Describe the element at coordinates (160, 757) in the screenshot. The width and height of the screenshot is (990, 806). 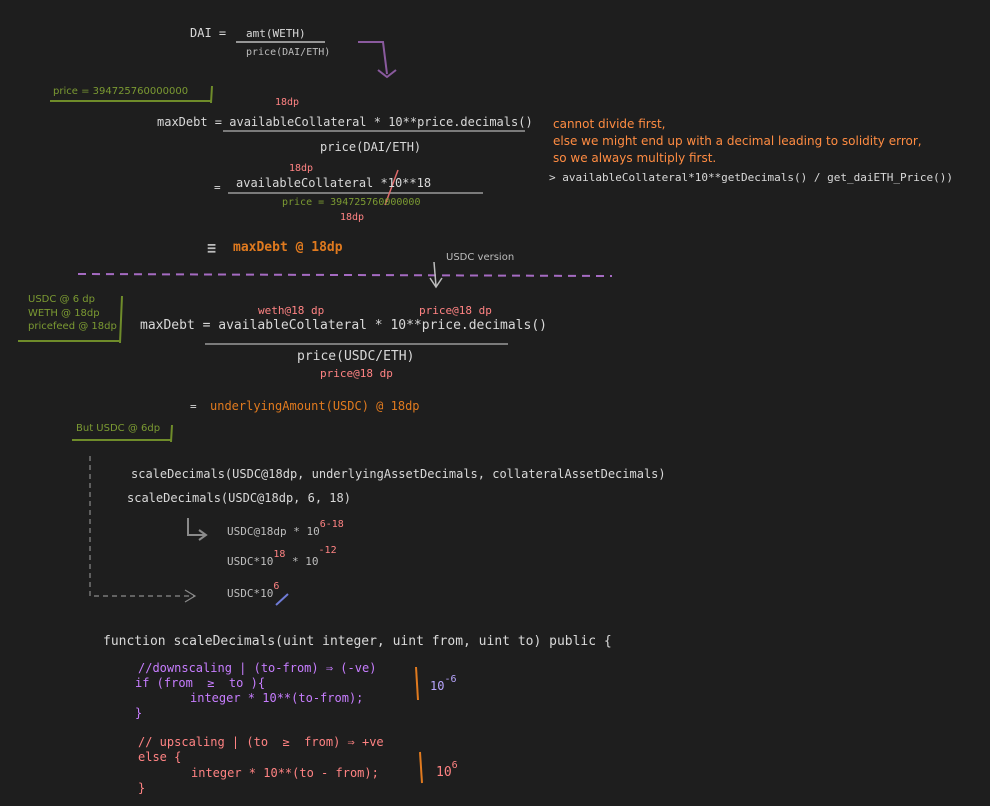
I see `else-line: else {` at that location.